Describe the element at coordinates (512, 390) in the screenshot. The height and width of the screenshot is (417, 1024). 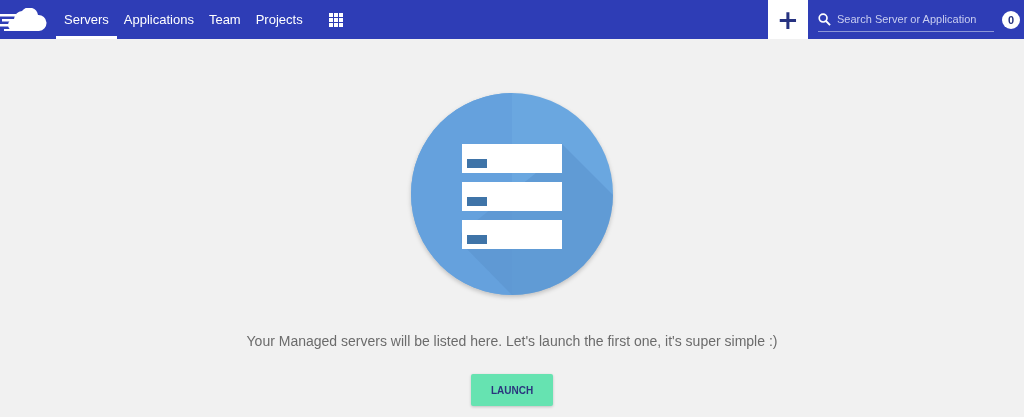
I see `launch-button: LAUNCH` at that location.